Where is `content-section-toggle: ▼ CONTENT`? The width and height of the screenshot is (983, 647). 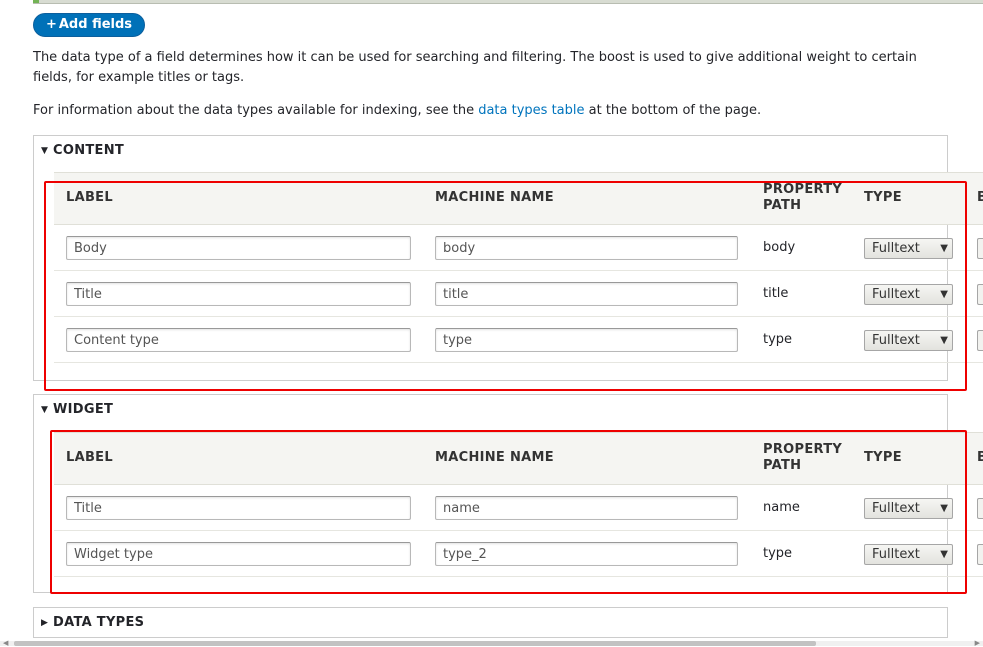
content-section-toggle: ▼ CONTENT is located at coordinates (82, 151).